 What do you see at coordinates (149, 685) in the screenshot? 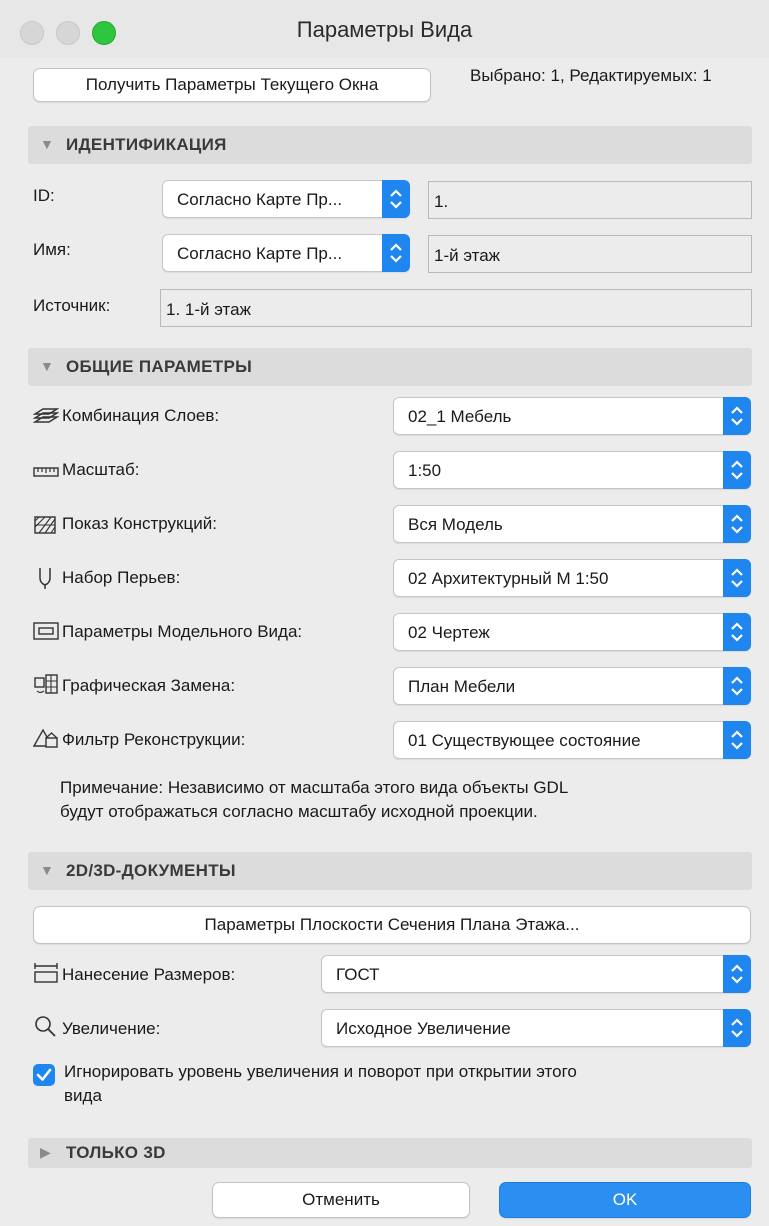
I see `graphic-override-label: Графическая Замена:` at bounding box center [149, 685].